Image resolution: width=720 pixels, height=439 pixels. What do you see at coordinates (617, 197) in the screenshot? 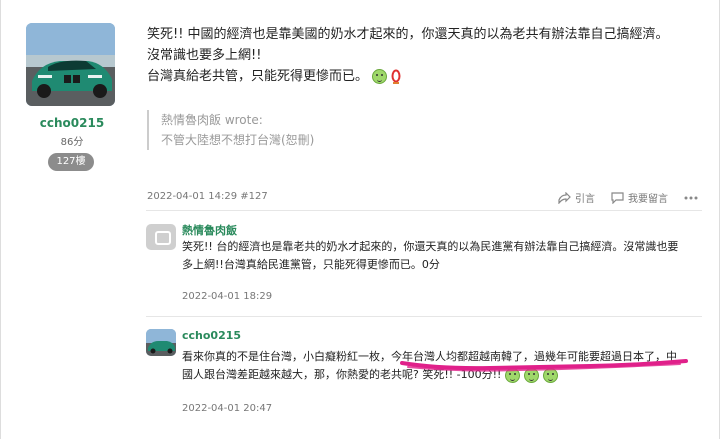
I see `speech-bubble-icon` at bounding box center [617, 197].